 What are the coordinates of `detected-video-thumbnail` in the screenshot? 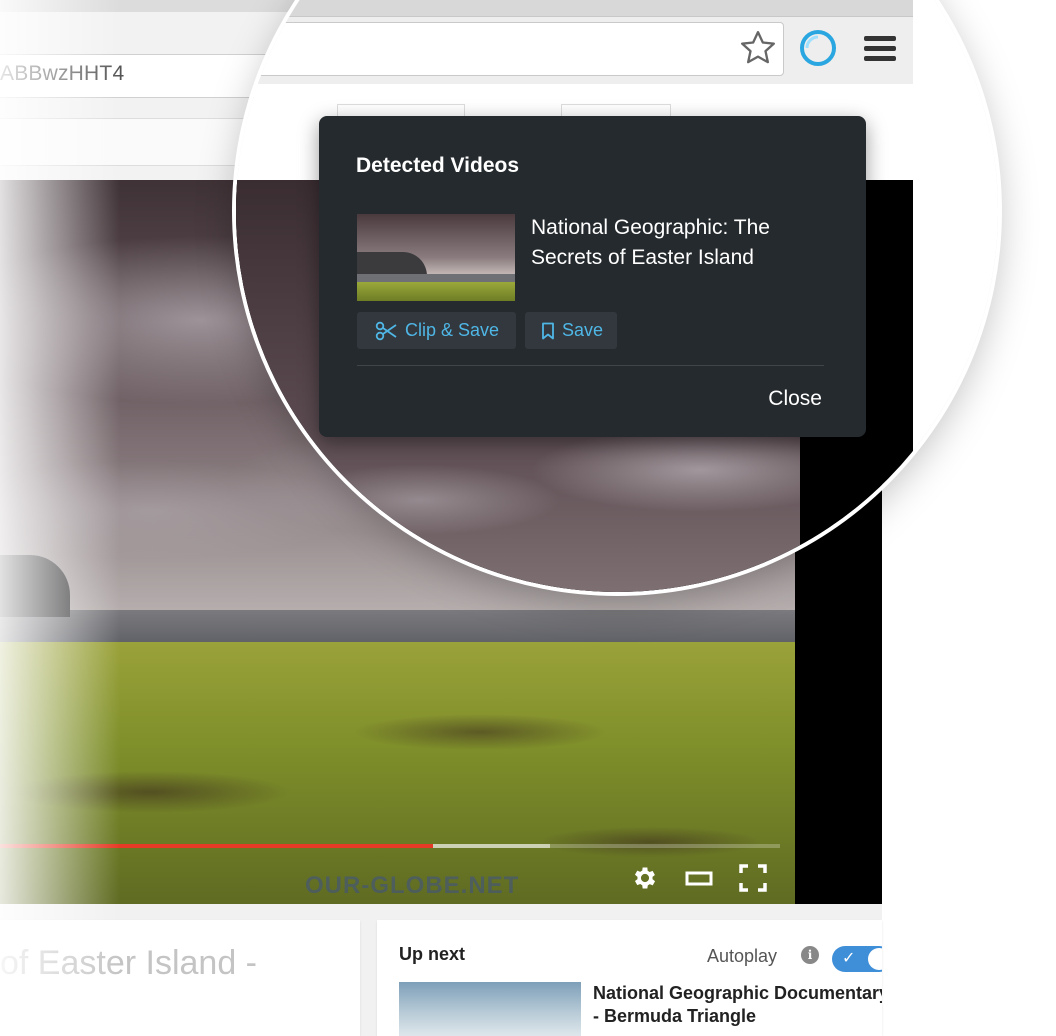 It's located at (436, 257).